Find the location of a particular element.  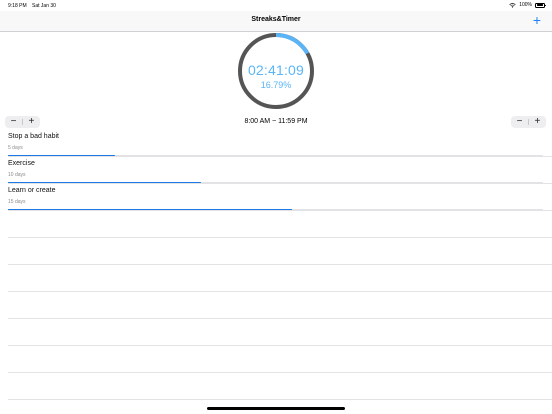

habit-name: Stop a bad habit is located at coordinates (33, 136).